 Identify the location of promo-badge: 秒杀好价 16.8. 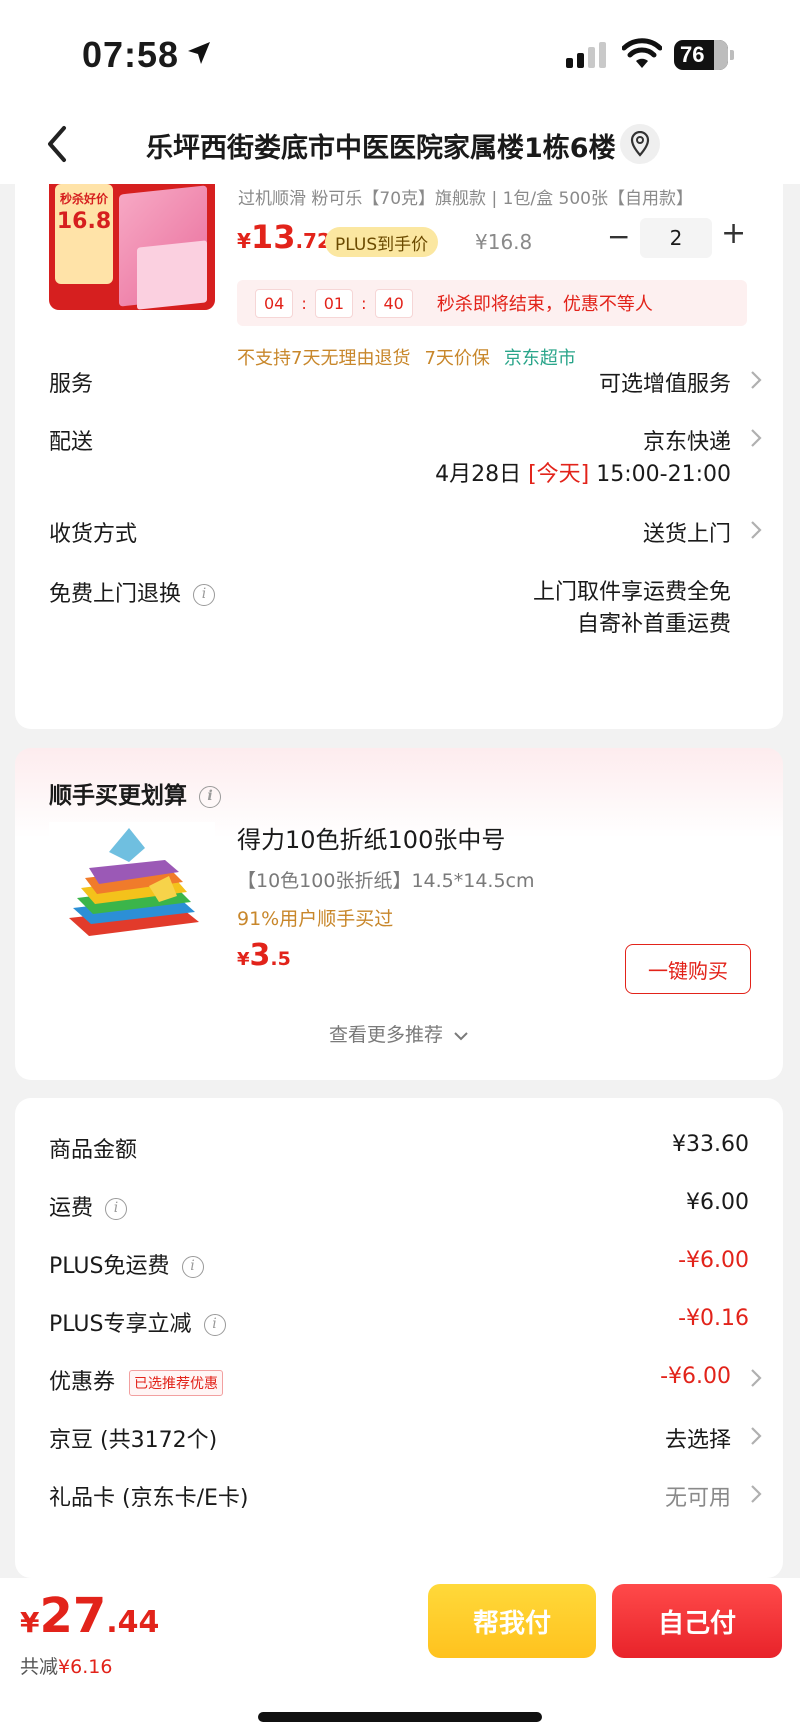
(84, 234).